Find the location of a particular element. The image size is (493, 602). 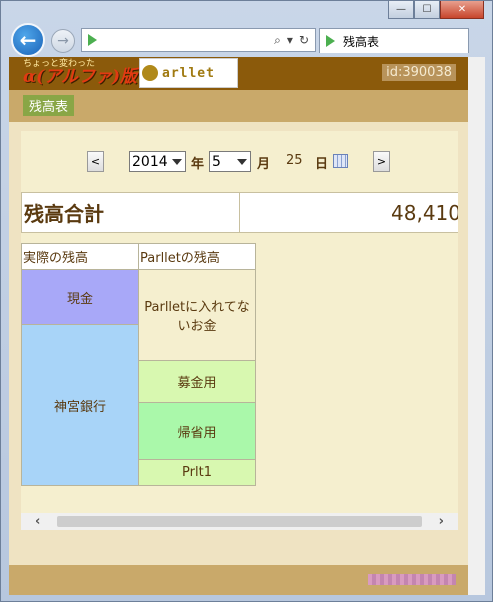

account-cash: 現金 is located at coordinates (80, 297).